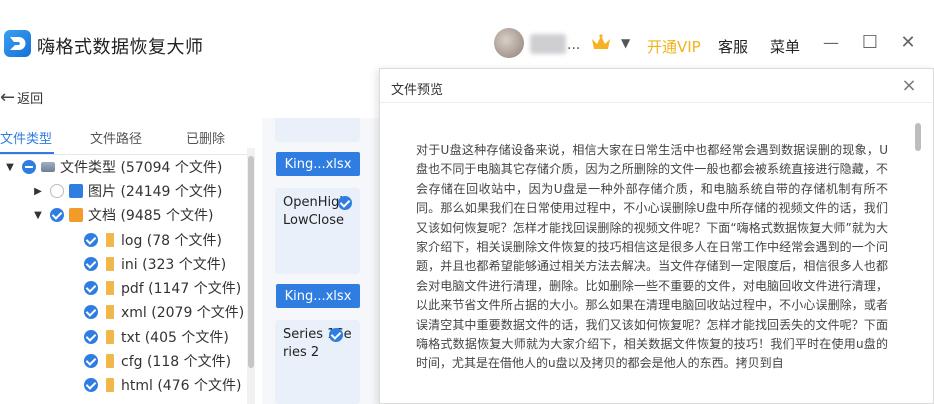 The image size is (934, 404). I want to click on tree-node-label: 文档 (9485 个文件), so click(151, 216).